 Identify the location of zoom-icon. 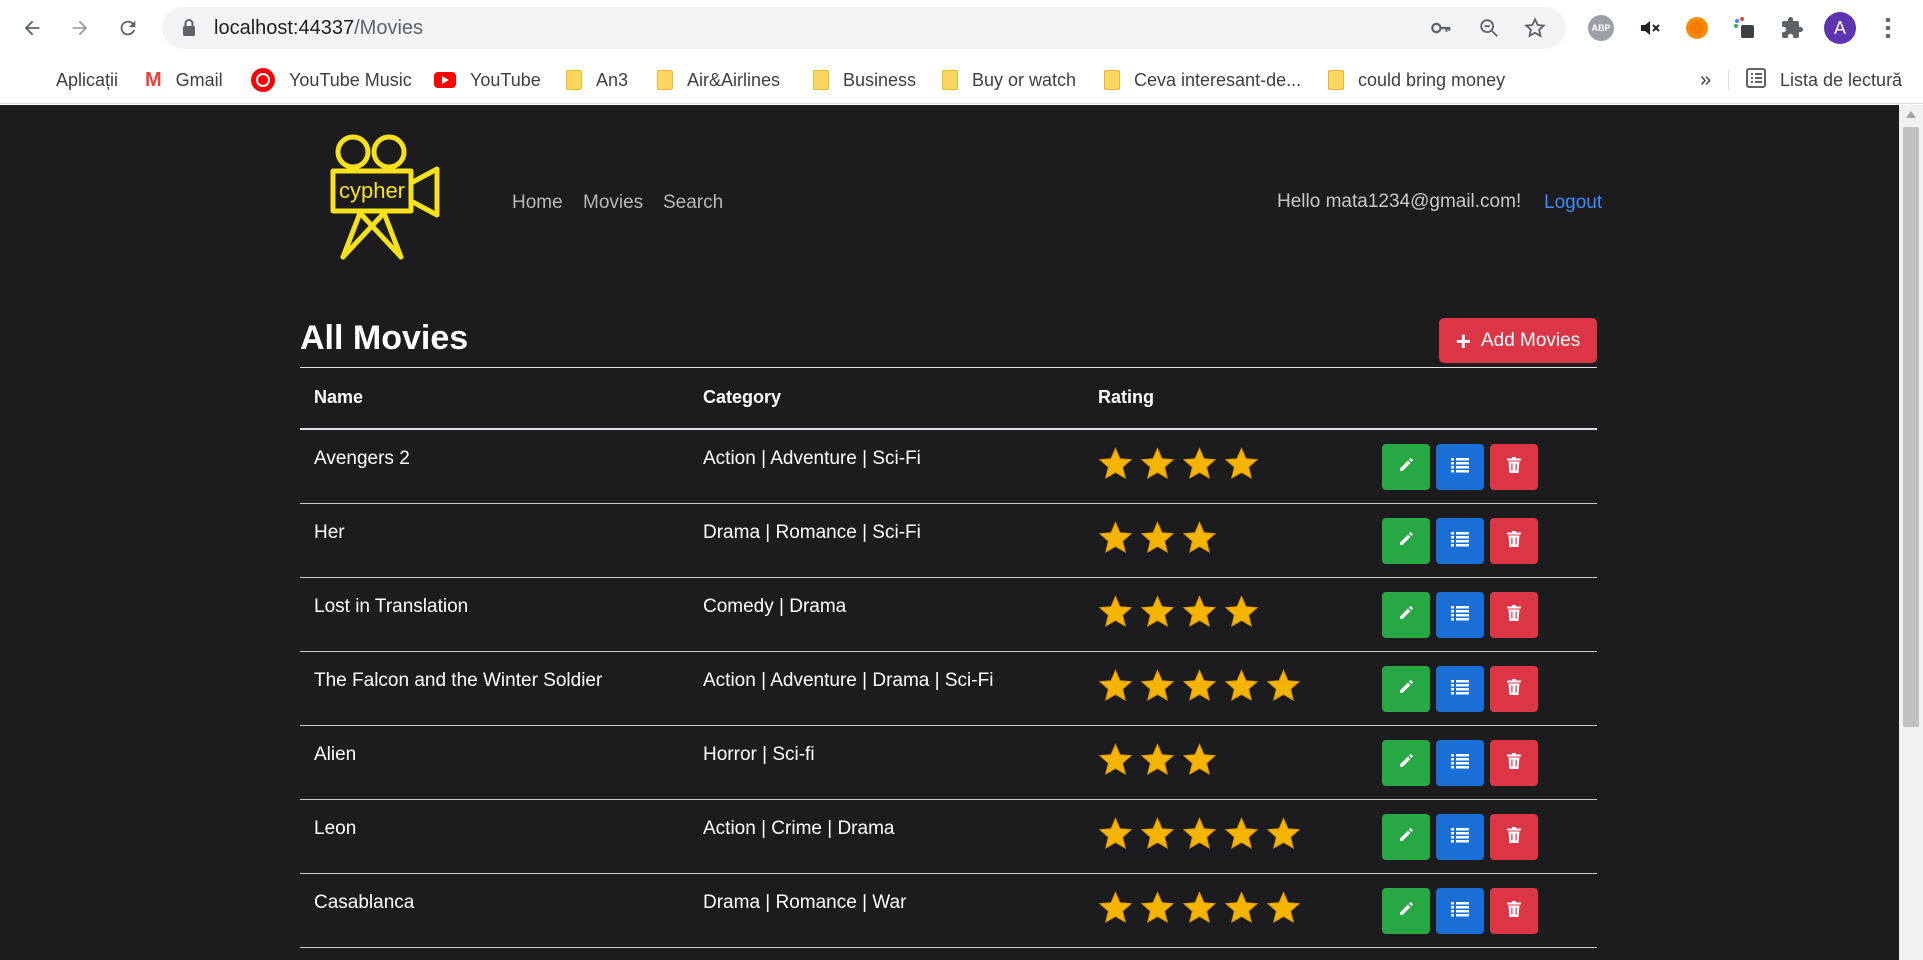
(1489, 28).